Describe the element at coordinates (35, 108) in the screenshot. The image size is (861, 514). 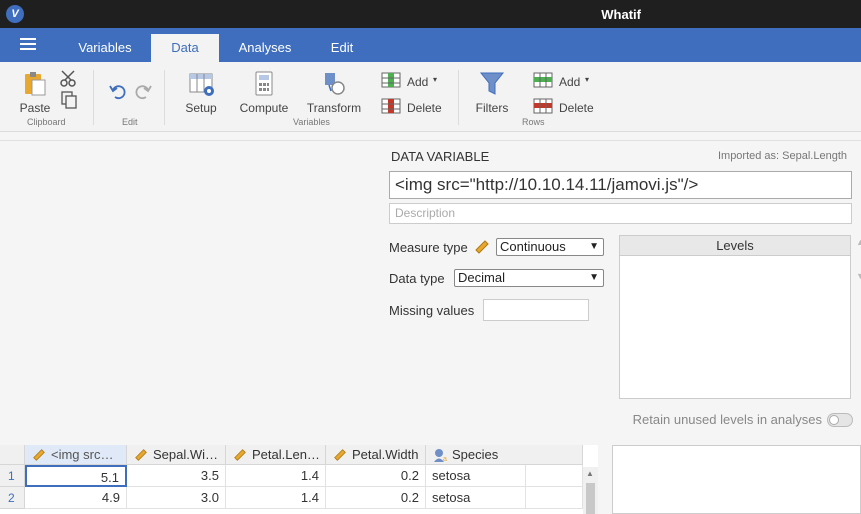
I see `paste-label: Paste` at that location.